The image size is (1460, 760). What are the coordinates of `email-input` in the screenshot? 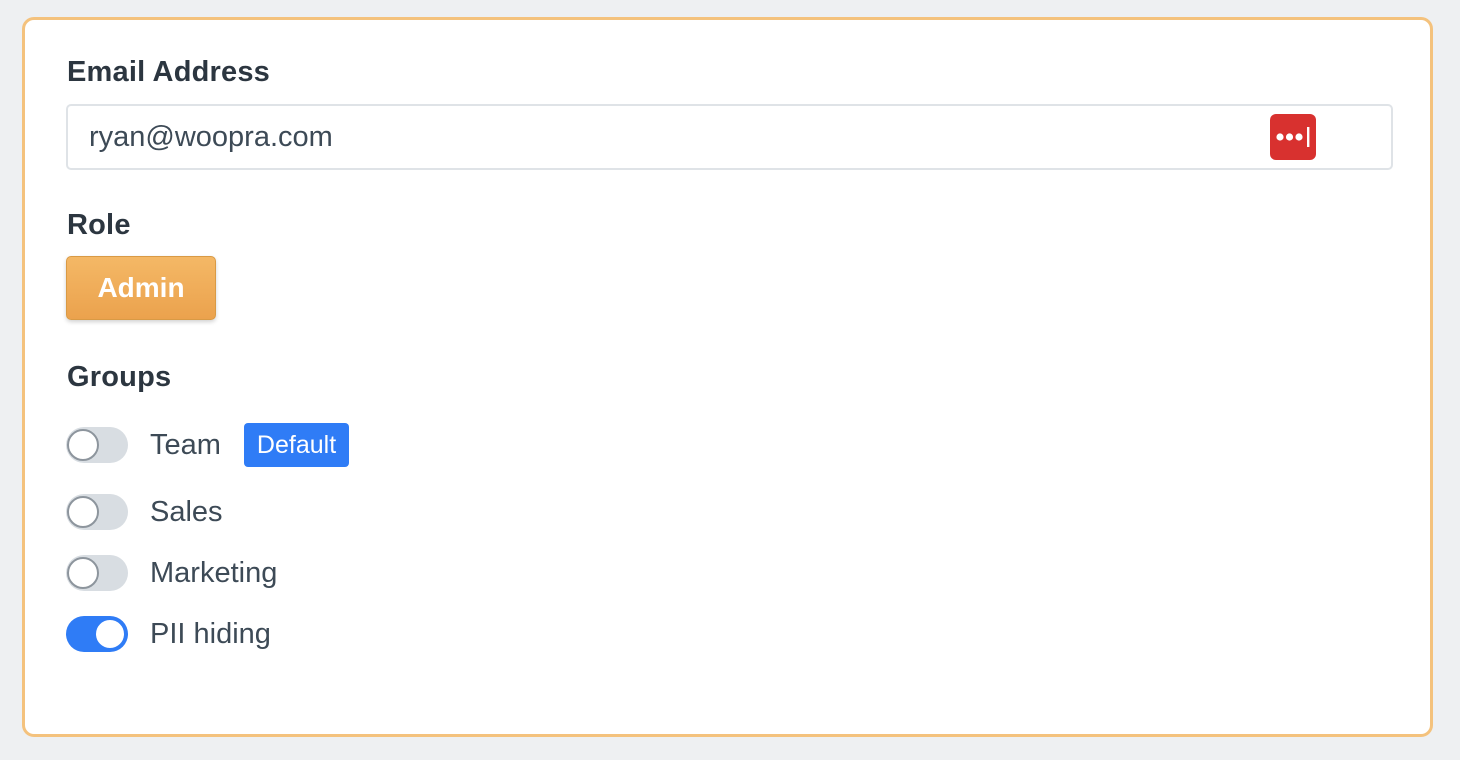 It's located at (664, 137).